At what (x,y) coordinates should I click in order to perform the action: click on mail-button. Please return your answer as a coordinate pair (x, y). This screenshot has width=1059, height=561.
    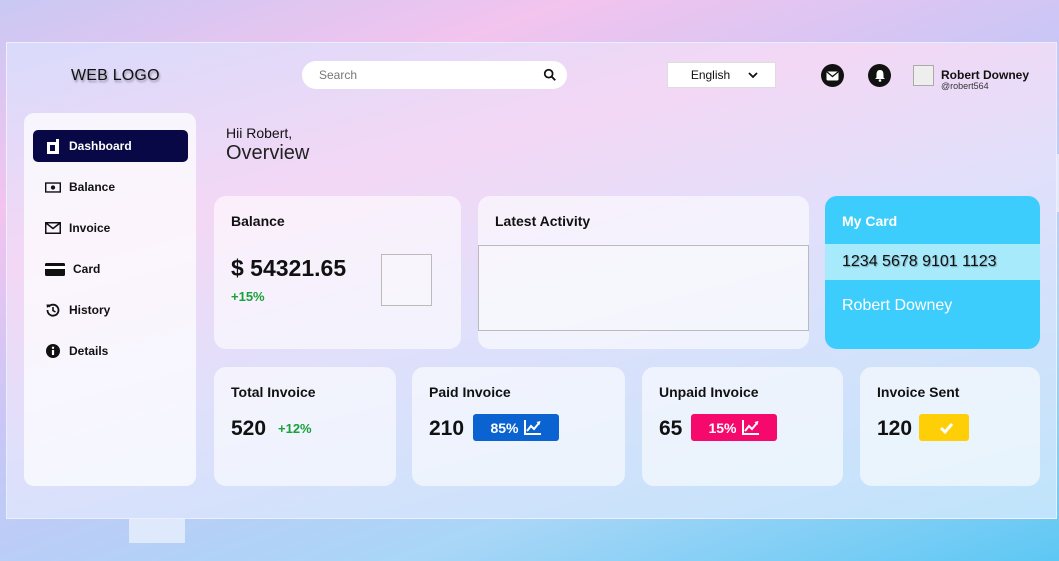
    Looking at the image, I should click on (832, 75).